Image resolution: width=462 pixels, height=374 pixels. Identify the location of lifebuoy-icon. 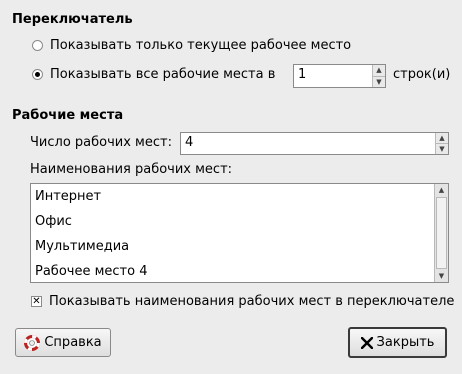
(32, 342).